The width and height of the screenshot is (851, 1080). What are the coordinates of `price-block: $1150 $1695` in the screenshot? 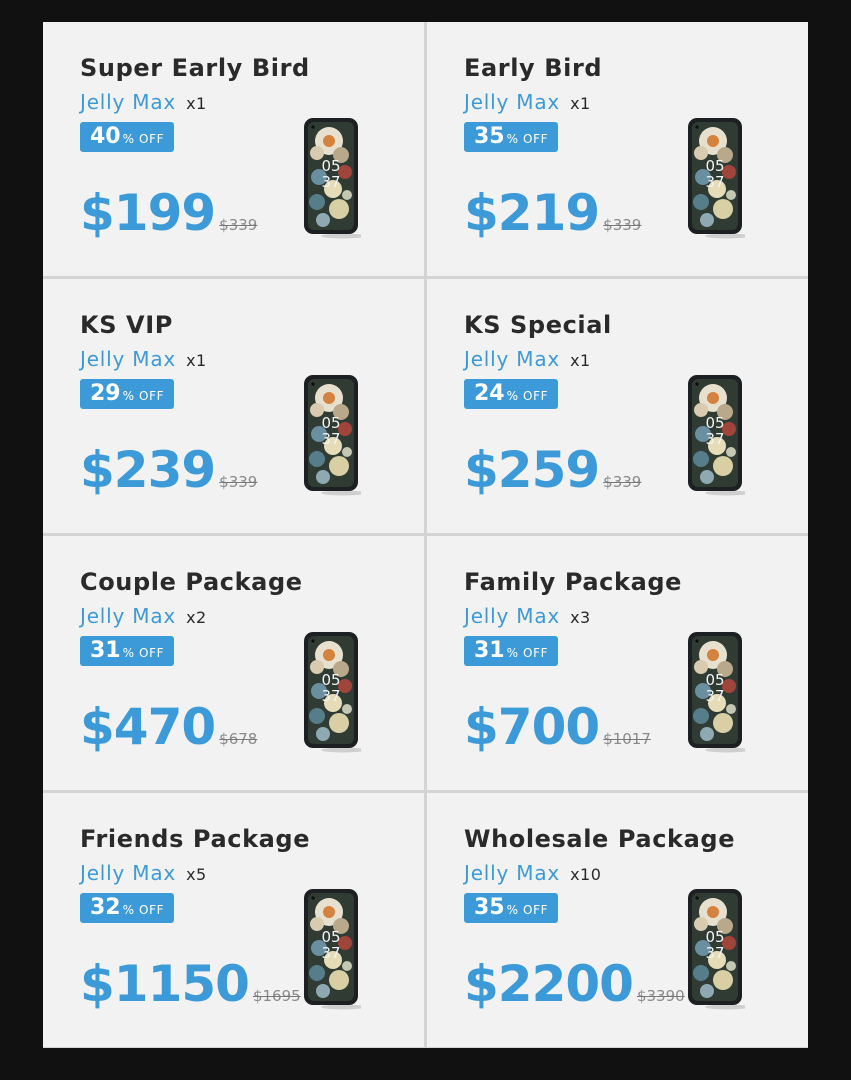 It's located at (190, 984).